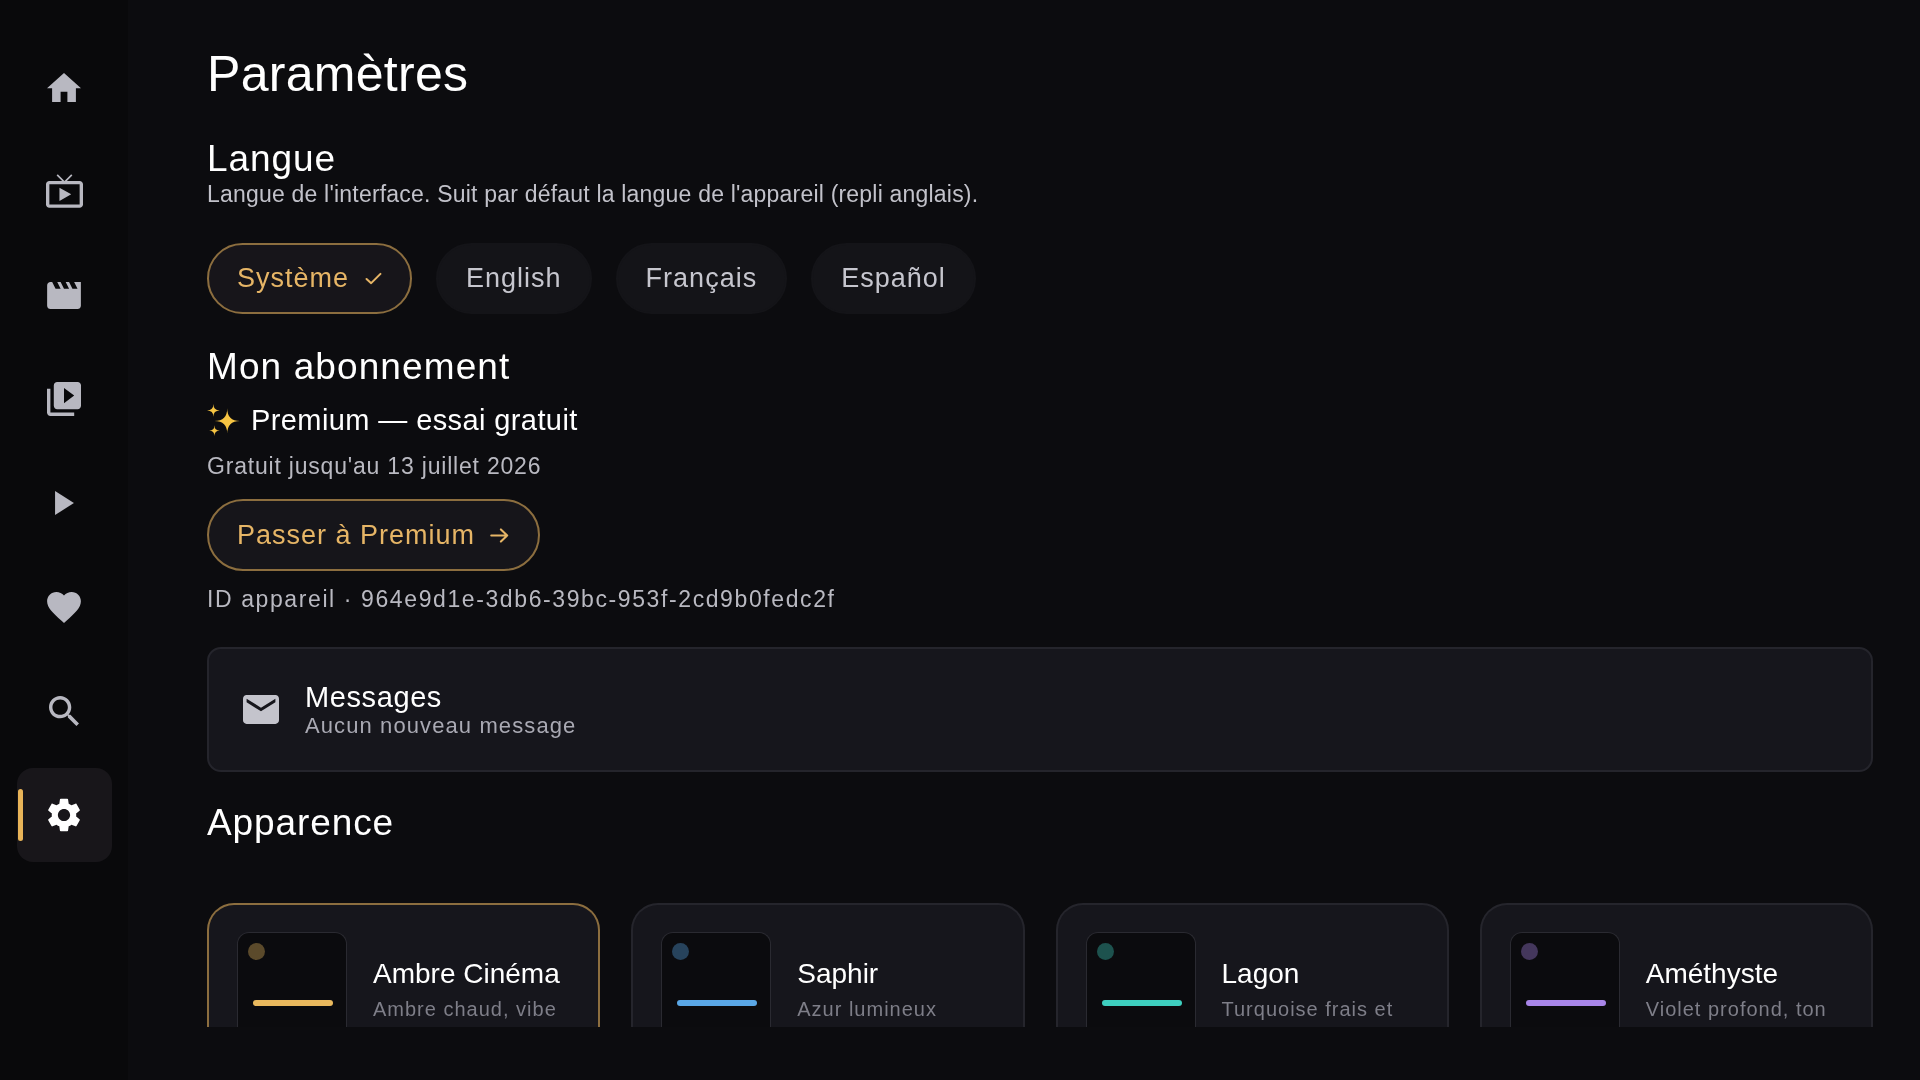  Describe the element at coordinates (271, 159) in the screenshot. I see `section-heading: Langue` at that location.